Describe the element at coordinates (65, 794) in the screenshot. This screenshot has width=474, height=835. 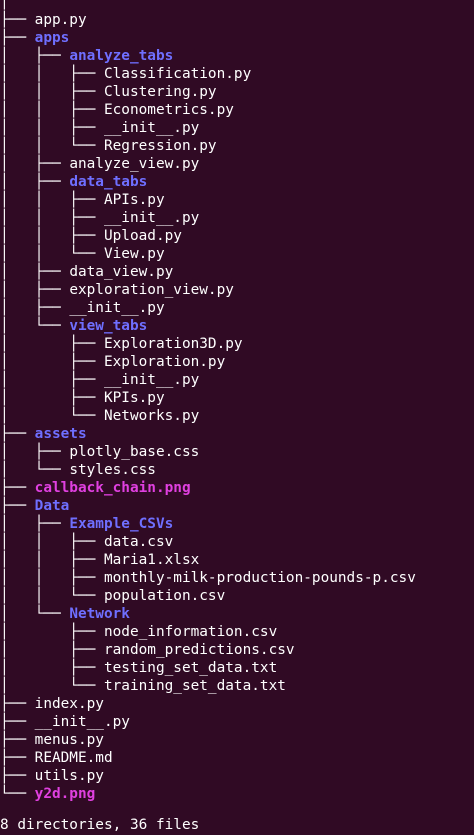
I see `image-file-name: y2d.png` at that location.